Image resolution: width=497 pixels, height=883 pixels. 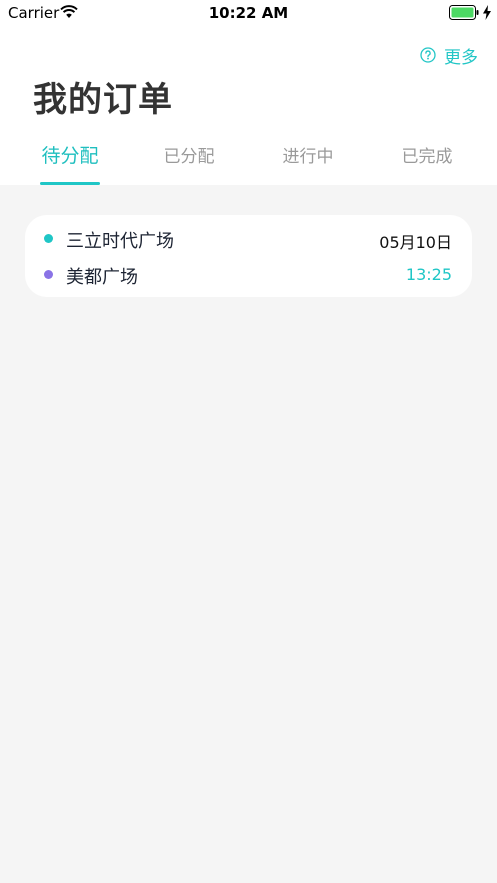 I want to click on status-time: 10:22 AM, so click(x=248, y=13).